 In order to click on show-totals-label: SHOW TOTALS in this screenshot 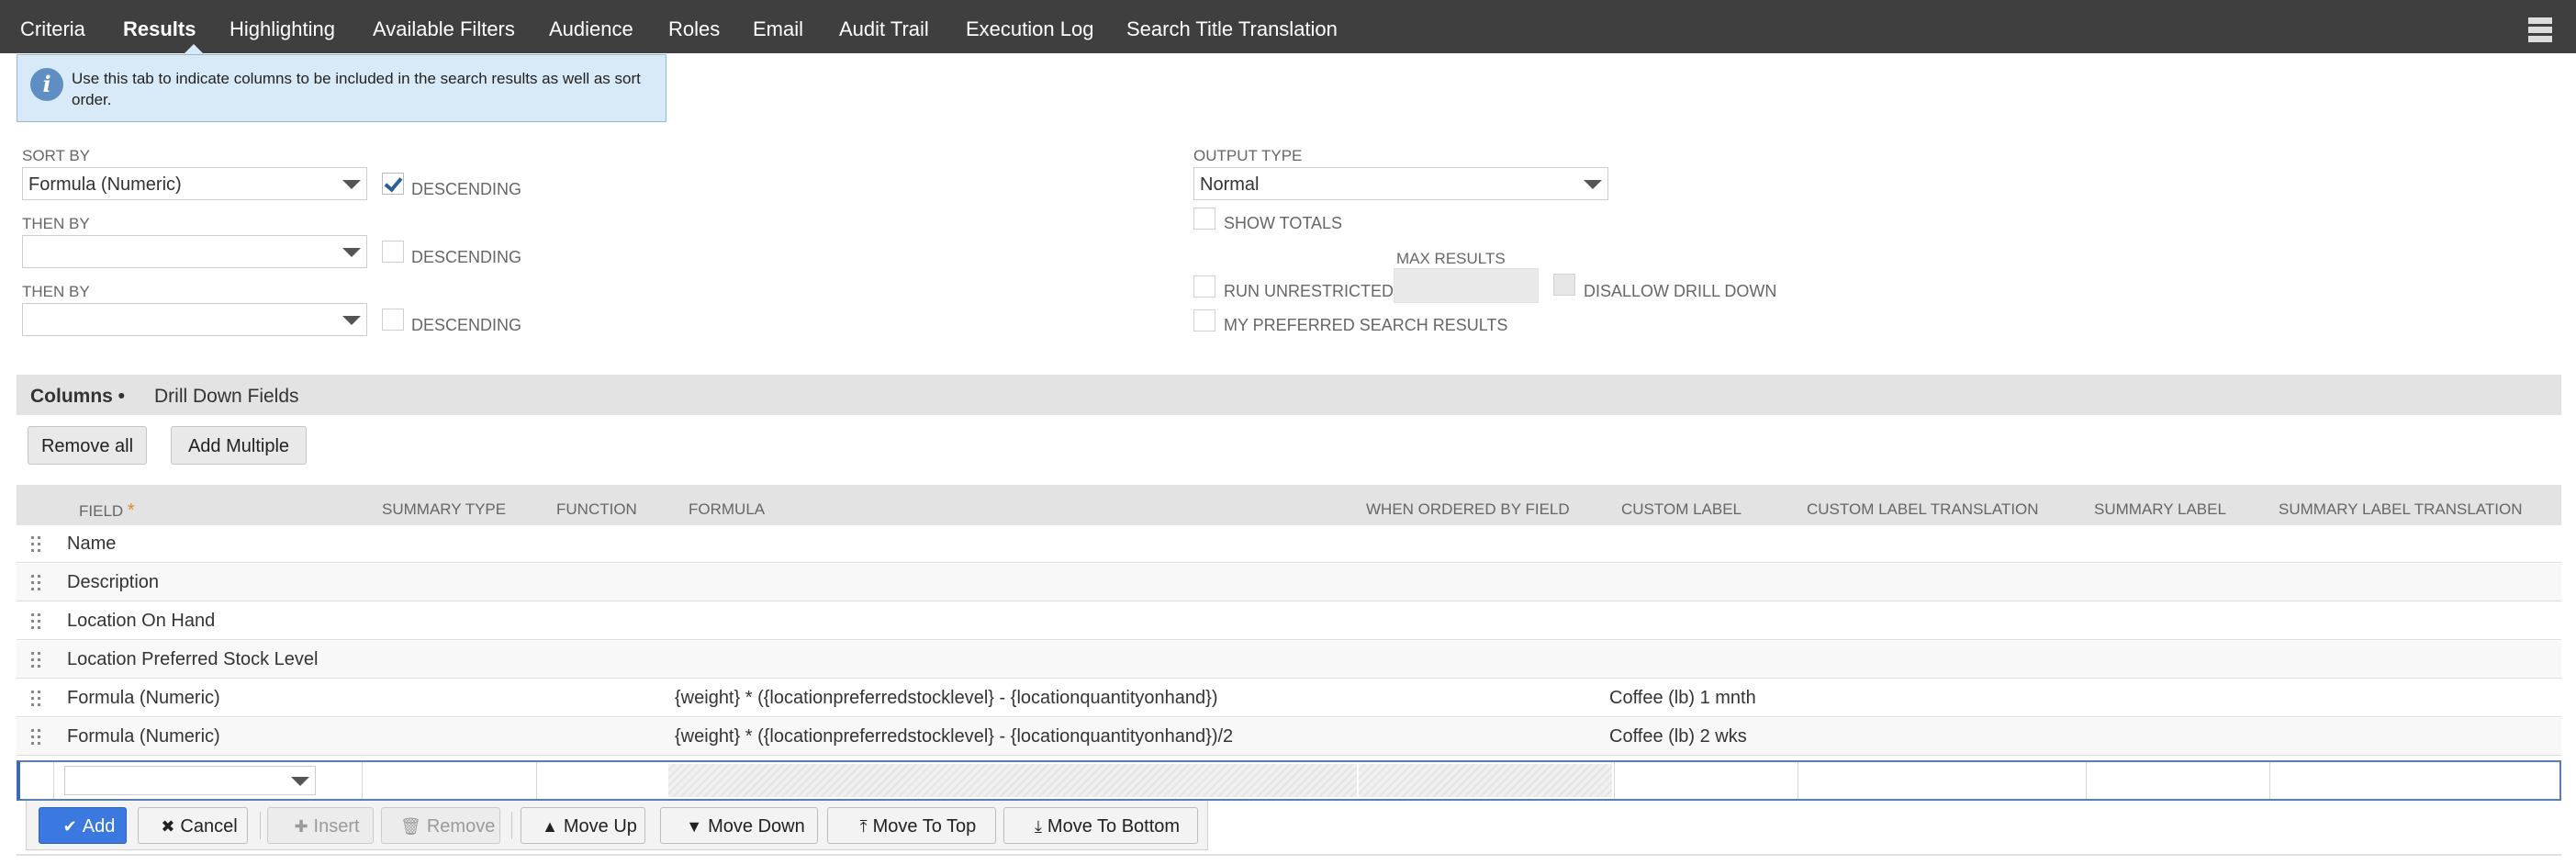, I will do `click(1283, 223)`.